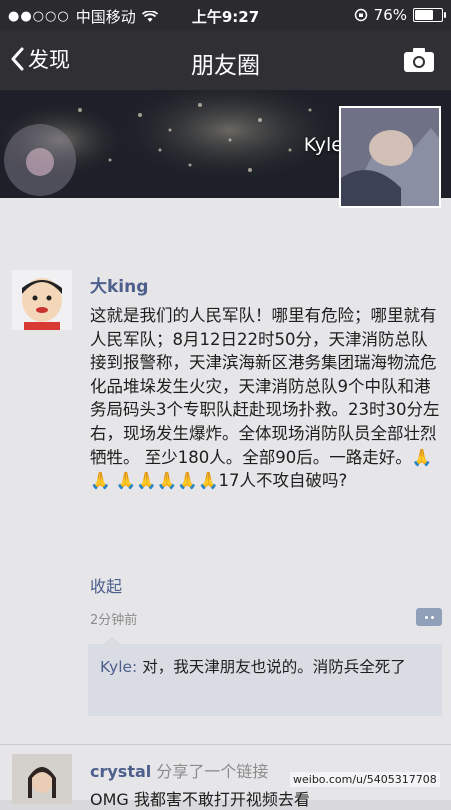 Image resolution: width=451 pixels, height=810 pixels. I want to click on collapse-link: 收起, so click(106, 585).